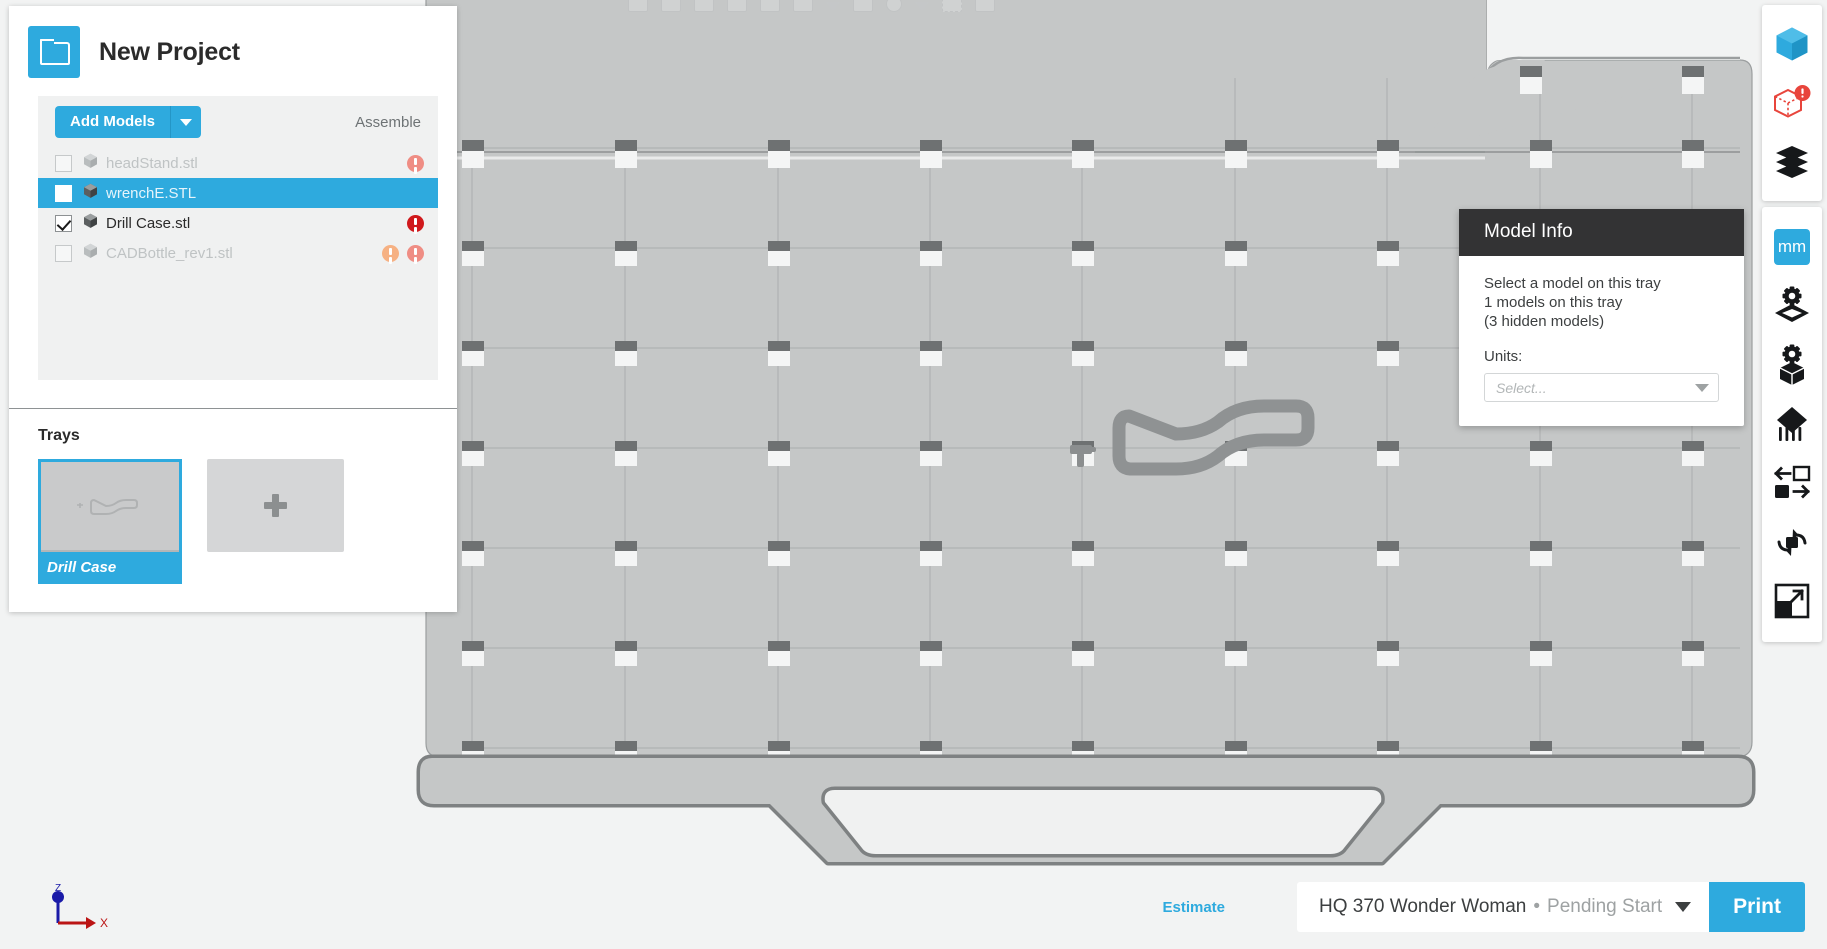 The width and height of the screenshot is (1827, 949). I want to click on list-item-cadbottle: CADBottle_rev1.stl, so click(238, 253).